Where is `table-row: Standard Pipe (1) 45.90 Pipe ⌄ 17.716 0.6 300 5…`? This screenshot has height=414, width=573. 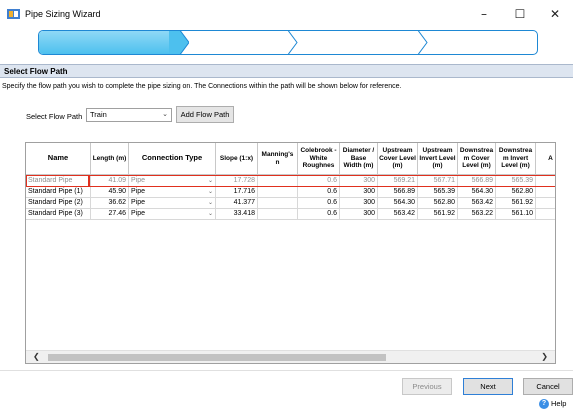
table-row: Standard Pipe (1) 45.90 Pipe ⌄ 17.716 0.6 300 5… is located at coordinates (290, 192).